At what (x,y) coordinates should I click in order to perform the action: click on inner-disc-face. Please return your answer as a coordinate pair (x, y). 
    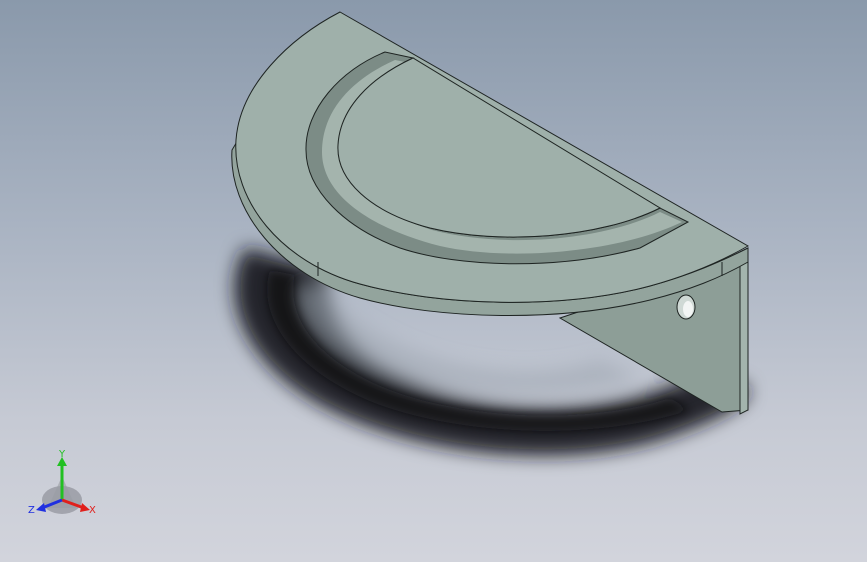
    Looking at the image, I should click on (499, 147).